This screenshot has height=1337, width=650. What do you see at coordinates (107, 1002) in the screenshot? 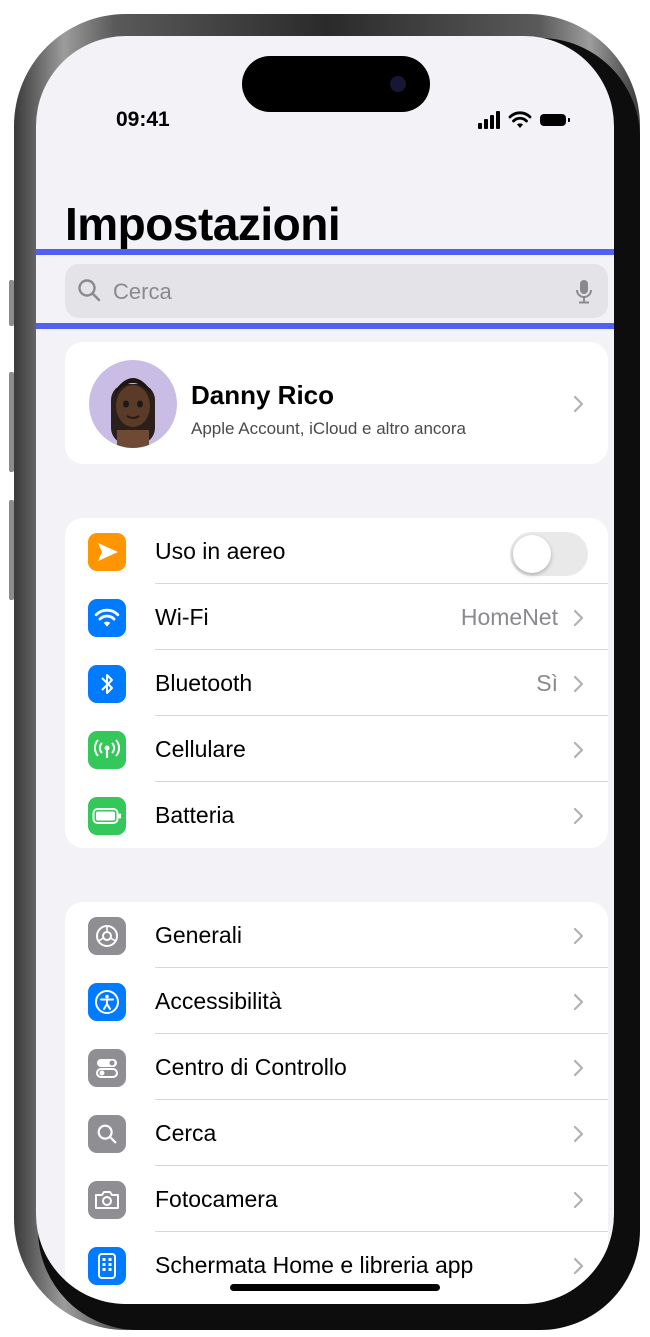
I see `accessibility-icon` at bounding box center [107, 1002].